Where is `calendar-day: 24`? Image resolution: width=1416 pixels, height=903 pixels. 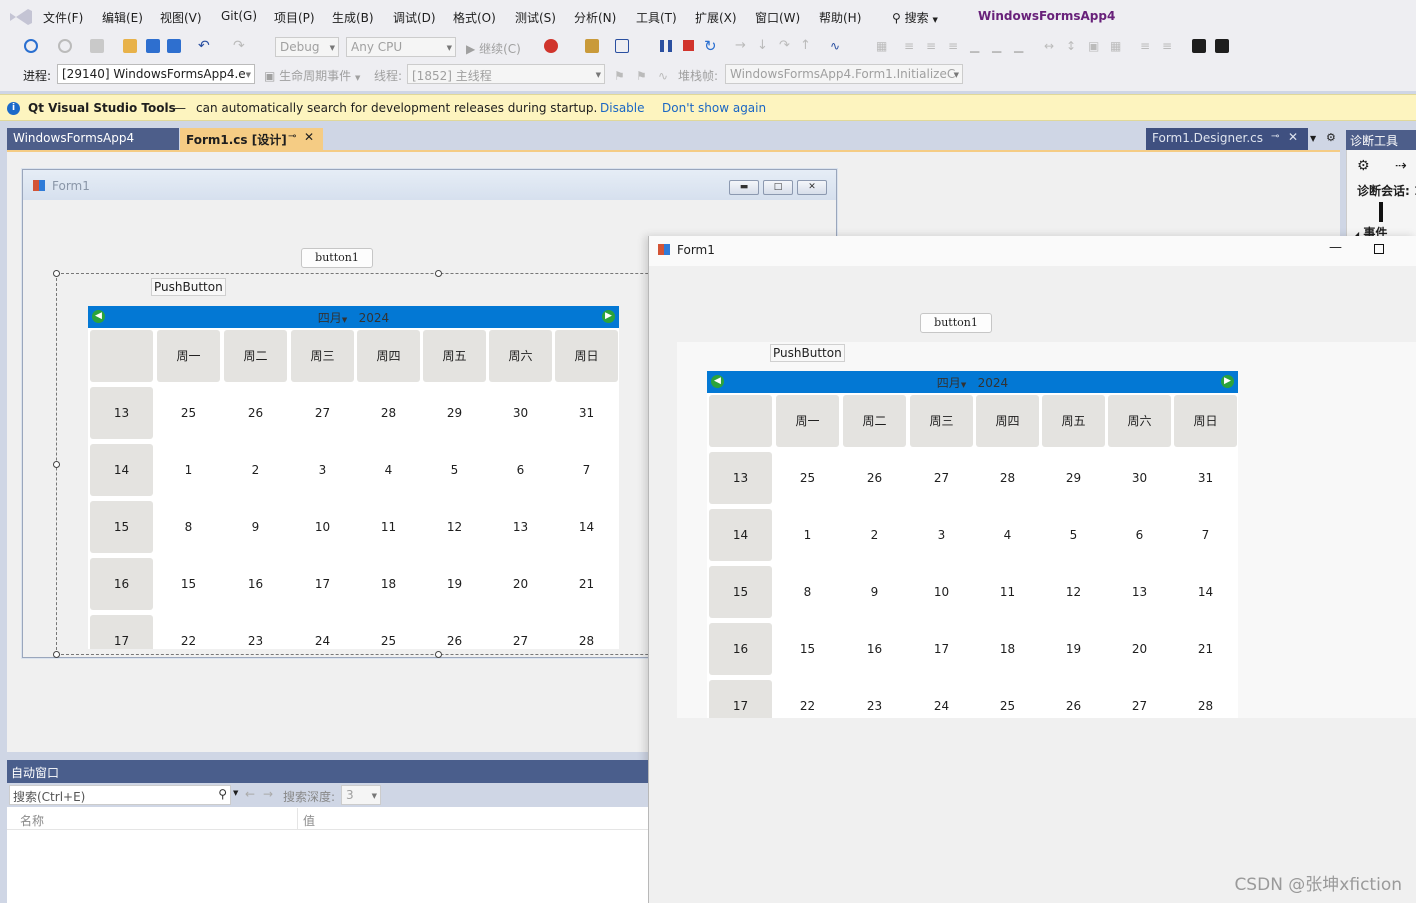
calendar-day: 24 is located at coordinates (322, 632).